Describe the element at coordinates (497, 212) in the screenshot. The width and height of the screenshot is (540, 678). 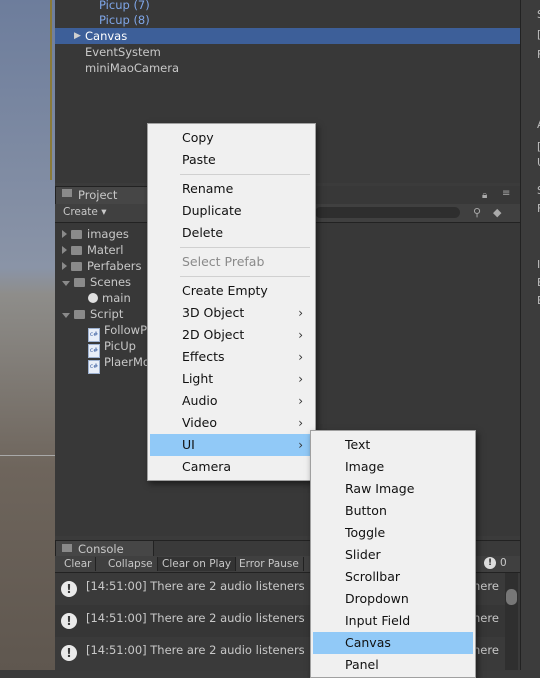
I see `filter-label-icon: ◆` at that location.